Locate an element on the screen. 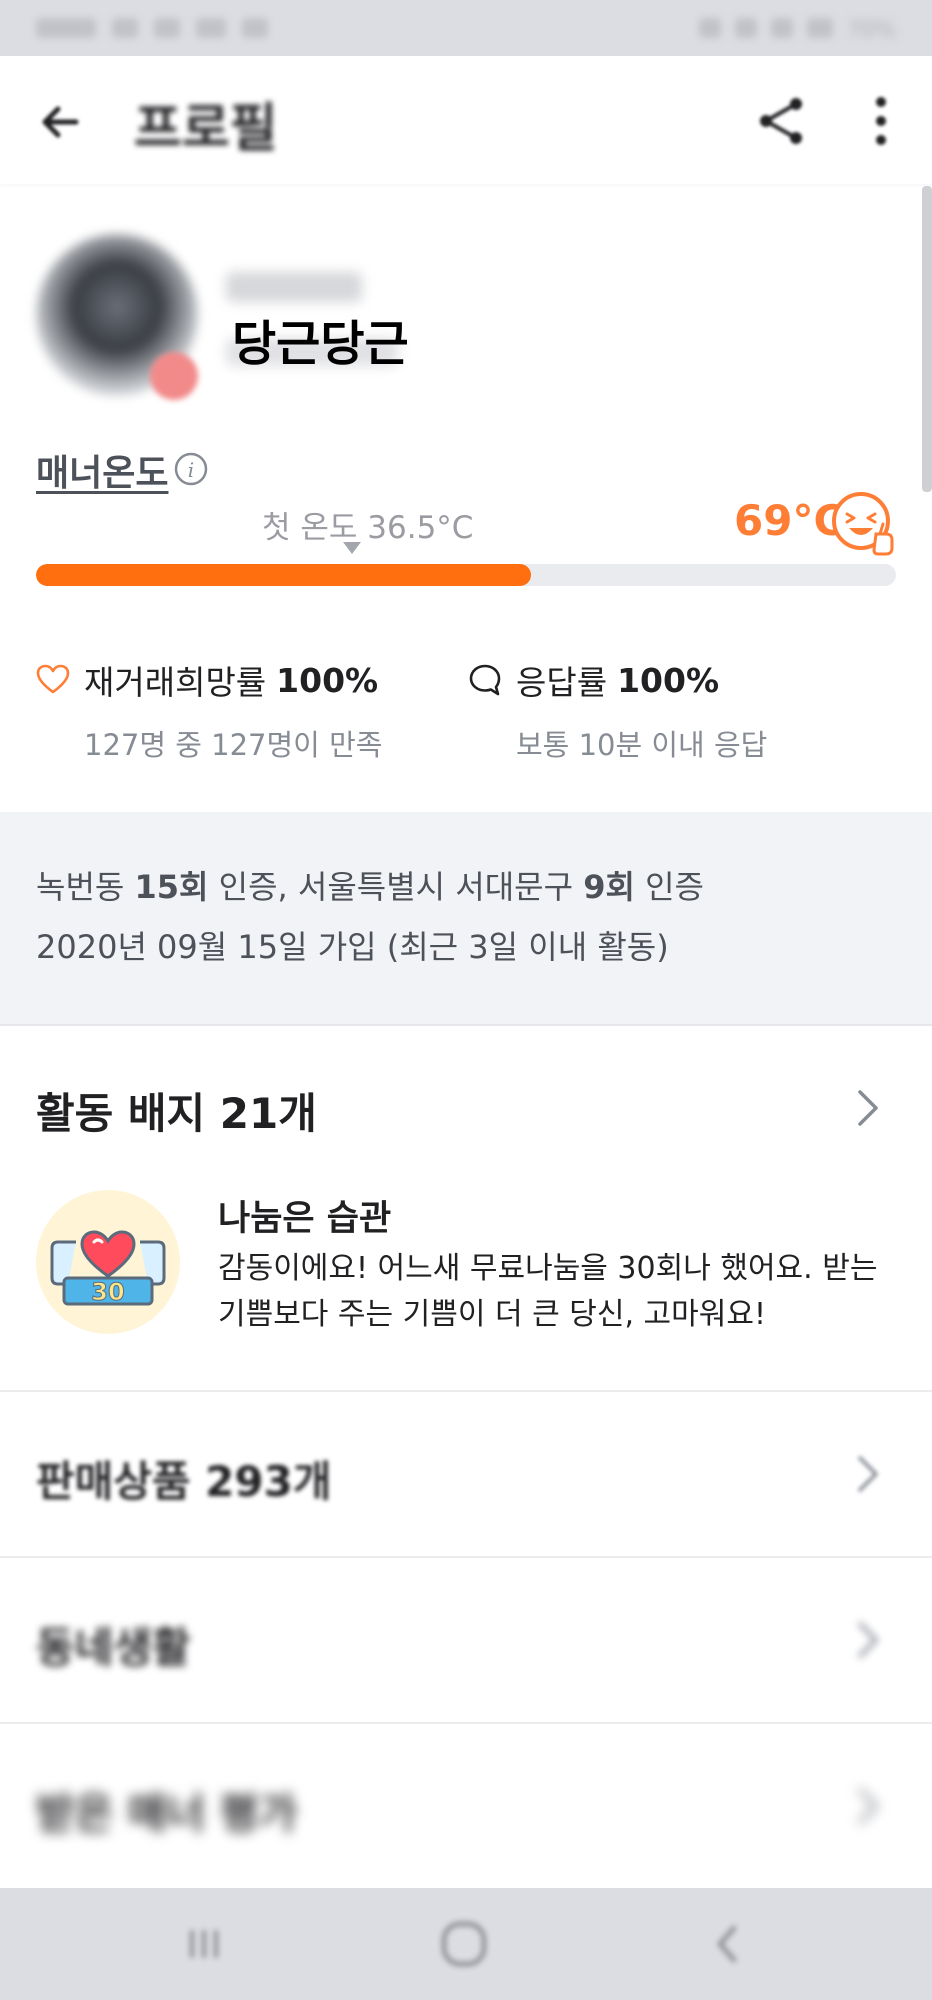 The width and height of the screenshot is (932, 2000). retrade-label: 재거래희망률 is located at coordinates (175, 682).